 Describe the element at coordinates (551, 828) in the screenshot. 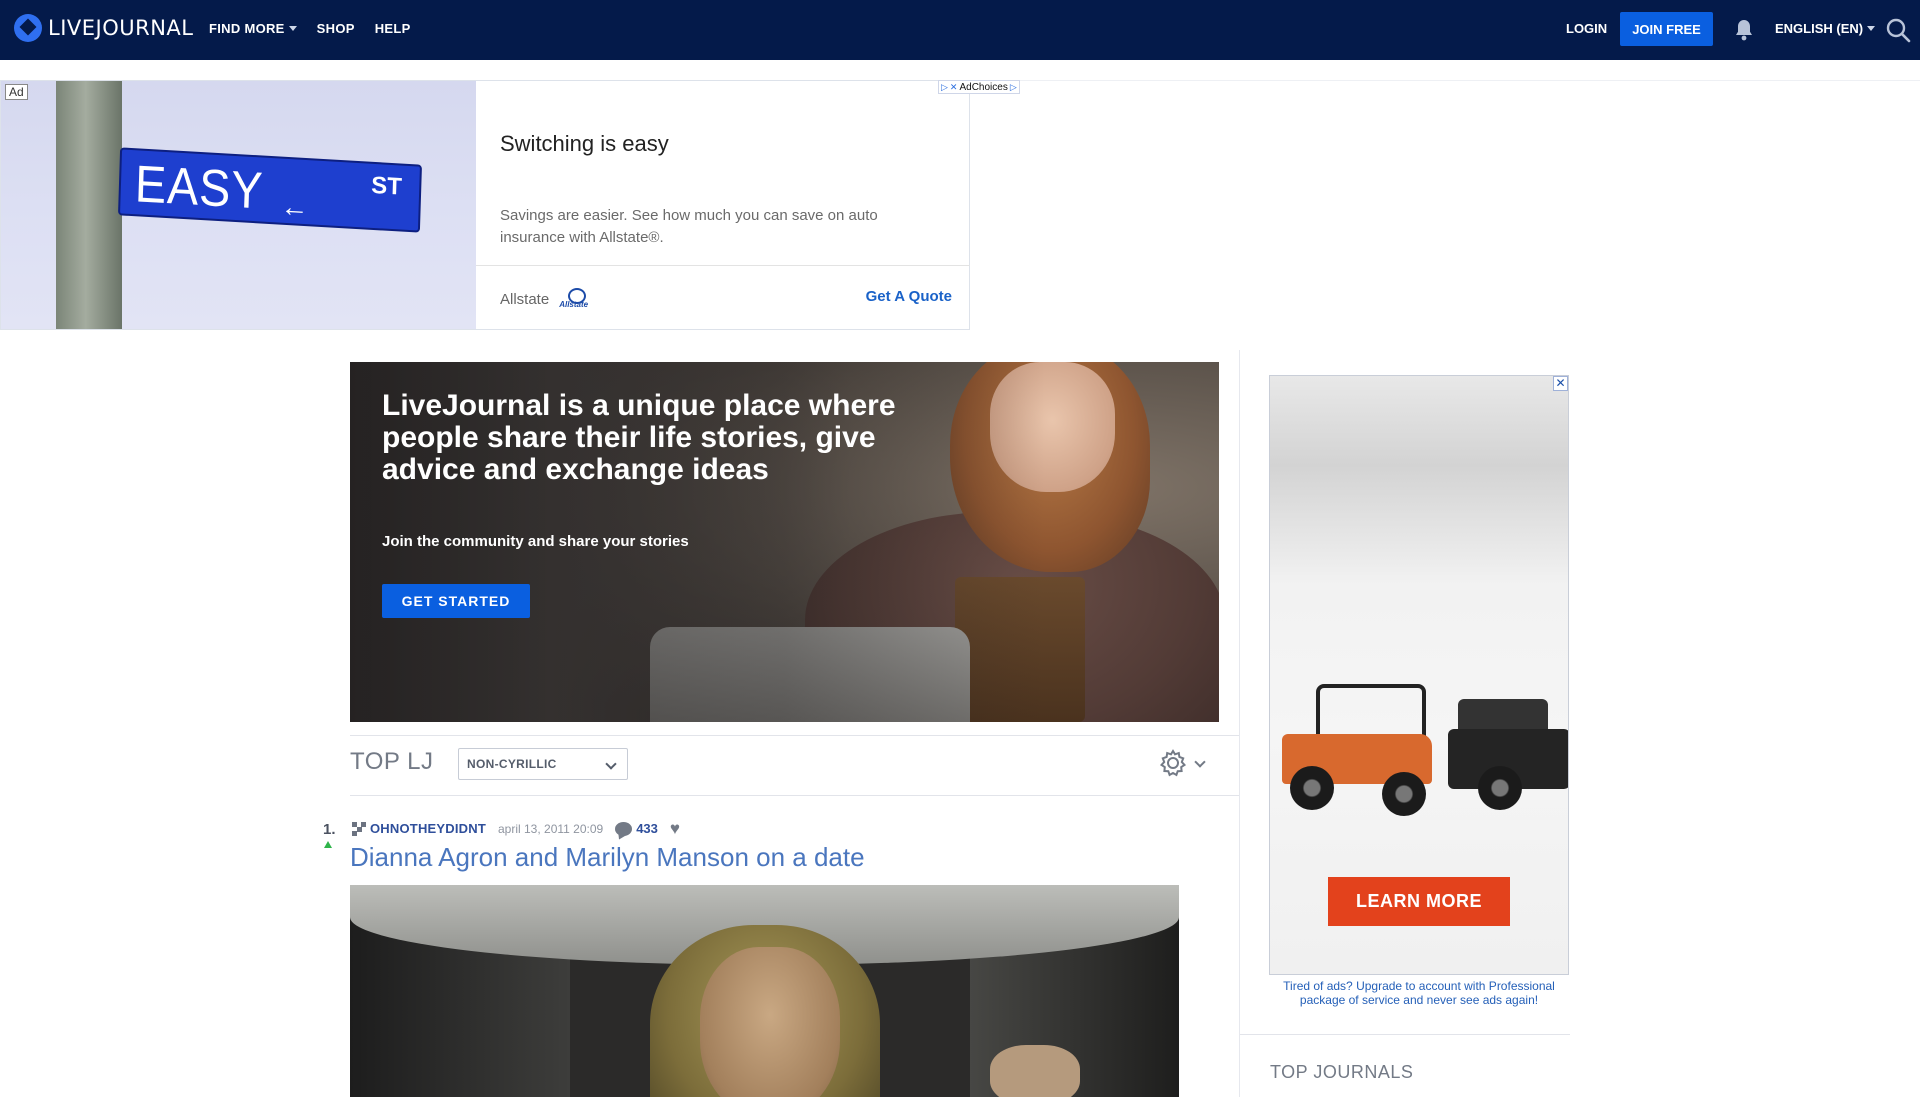

I see `post-date: april 13, 2011 20:09` at that location.